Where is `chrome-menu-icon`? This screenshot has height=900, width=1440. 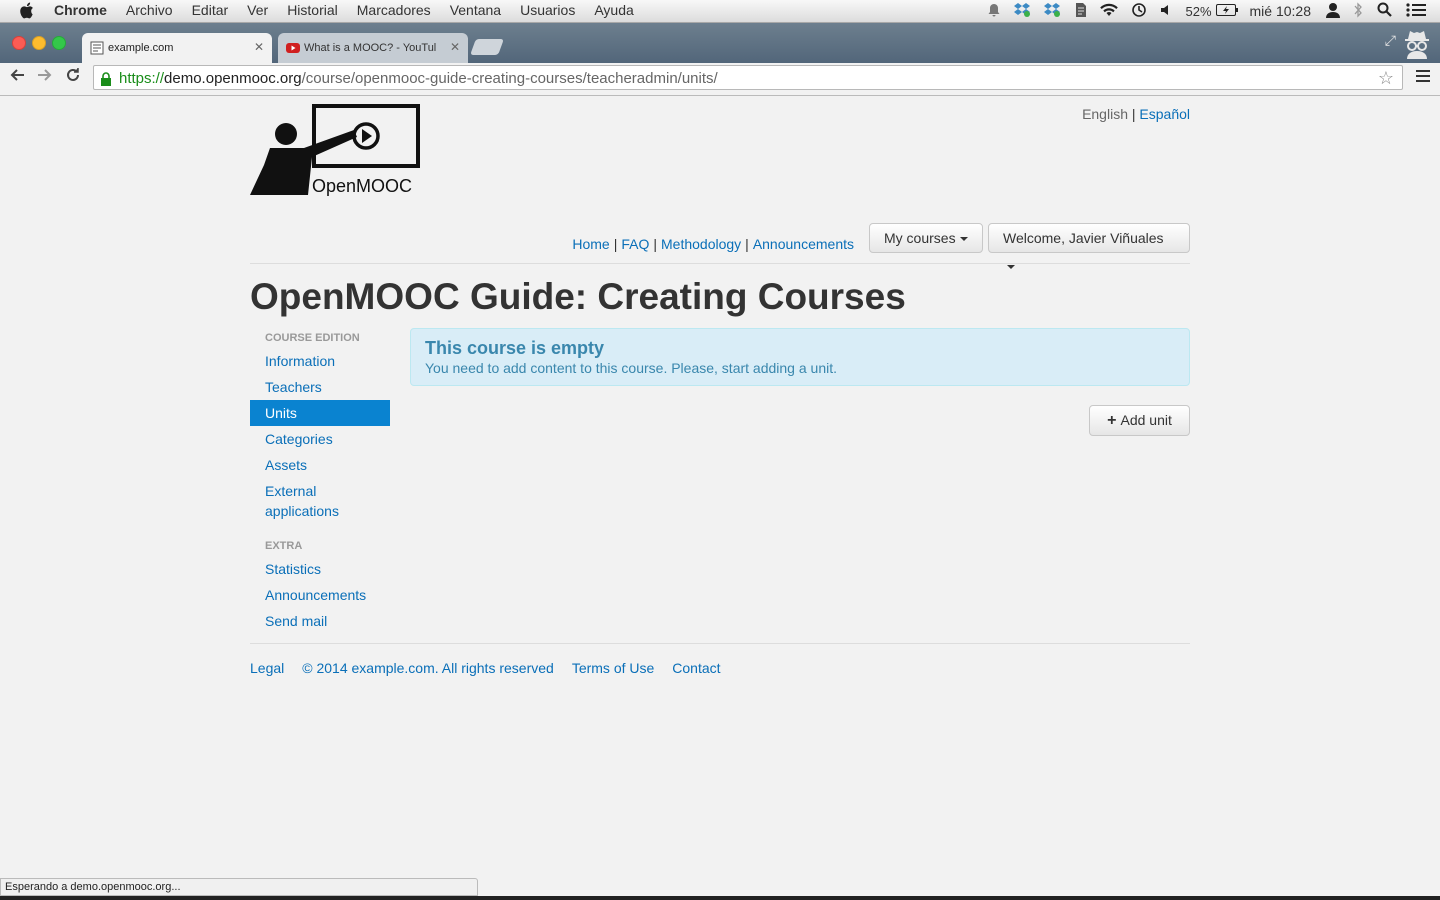
chrome-menu-icon is located at coordinates (1423, 77).